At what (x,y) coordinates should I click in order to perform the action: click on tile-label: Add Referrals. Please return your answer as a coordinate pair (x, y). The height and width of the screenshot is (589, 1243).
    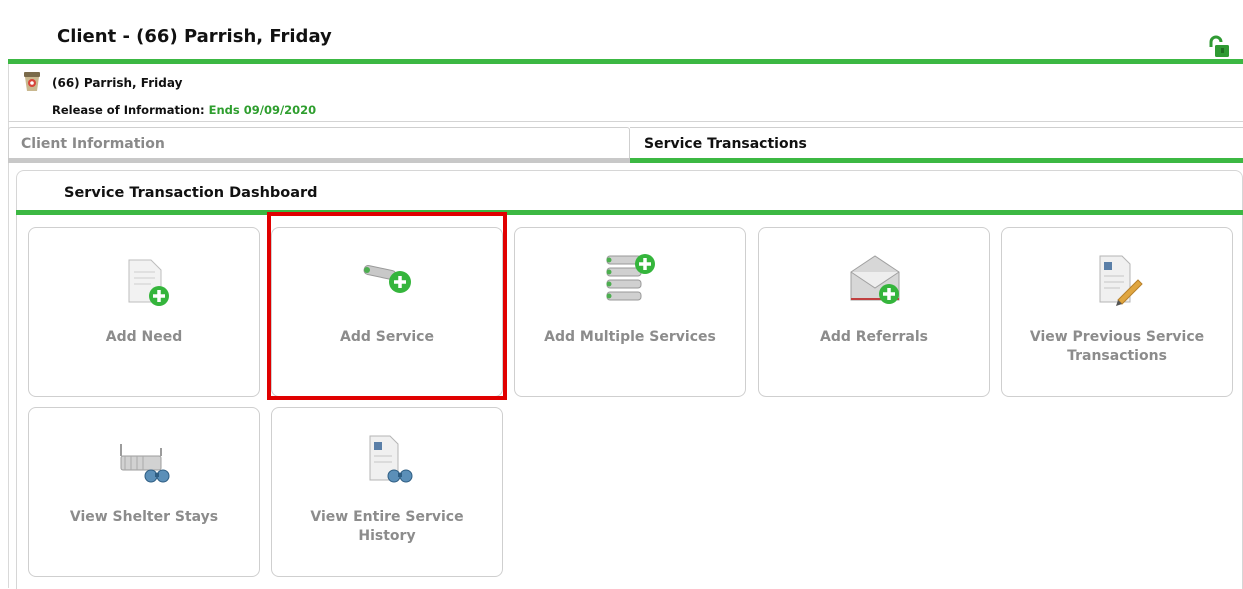
    Looking at the image, I should click on (873, 337).